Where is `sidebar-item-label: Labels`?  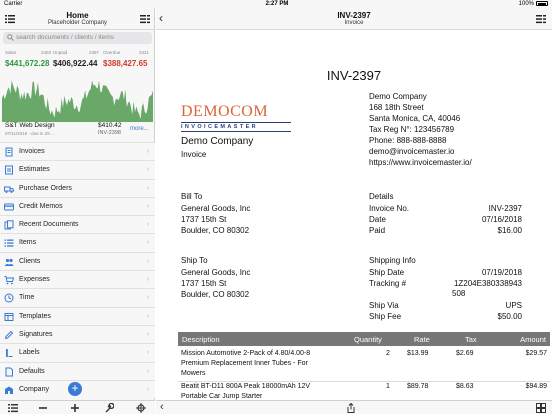 sidebar-item-label: Labels is located at coordinates (29, 353).